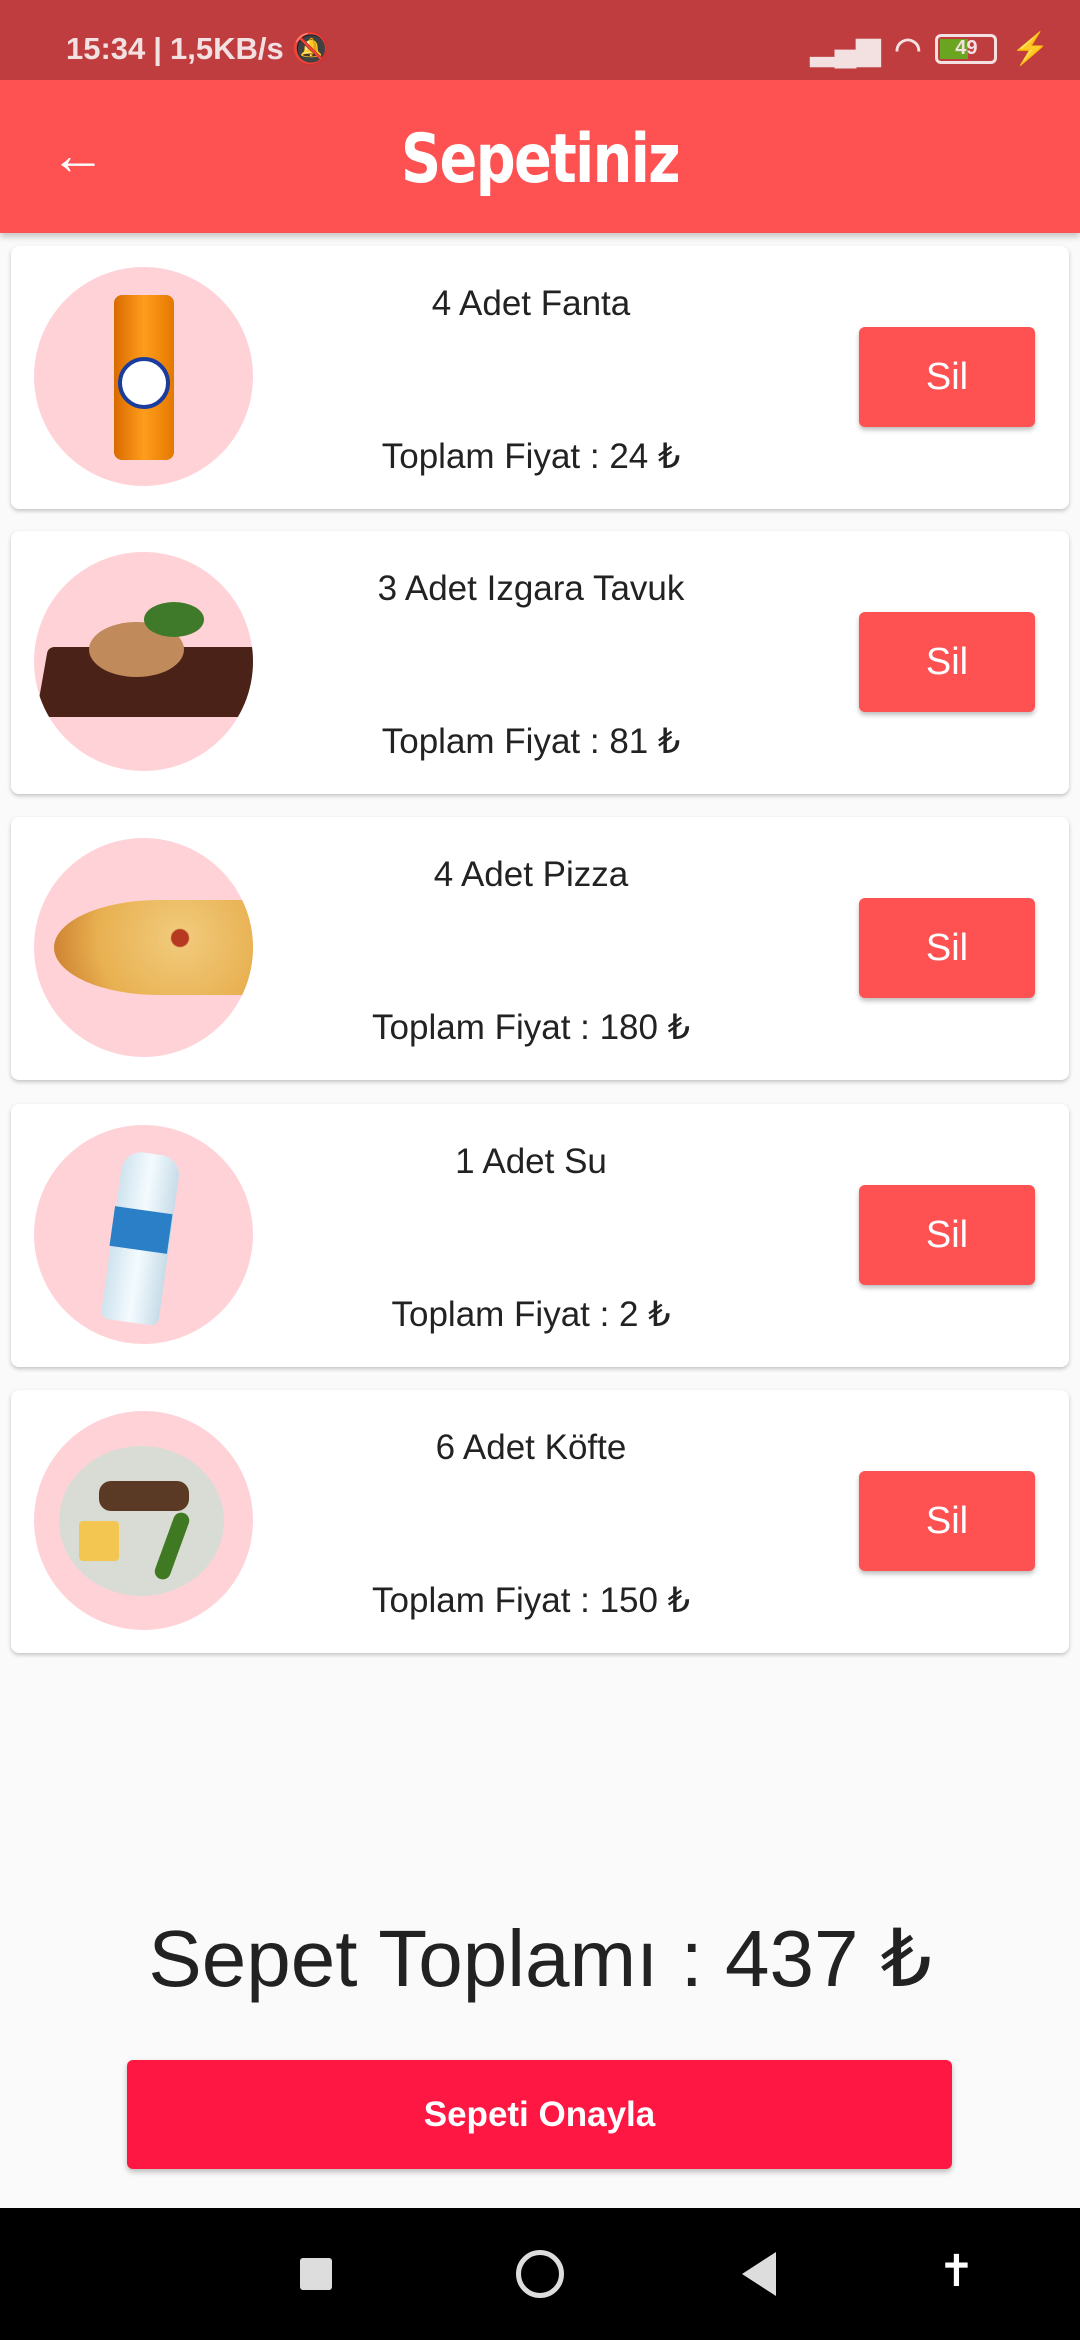 The height and width of the screenshot is (2340, 1080). What do you see at coordinates (531, 1161) in the screenshot?
I see `item-name: 1 Adet Su` at bounding box center [531, 1161].